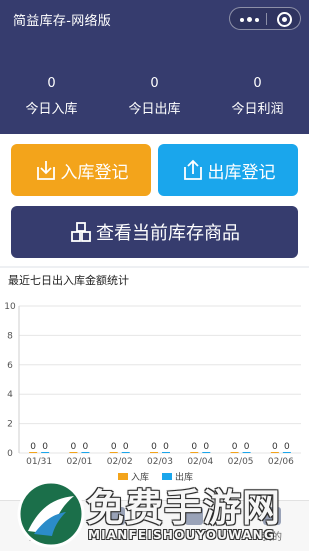 Image resolution: width=320 pixels, height=551 pixels. Describe the element at coordinates (10, 366) in the screenshot. I see `y-tick-label: 6` at that location.